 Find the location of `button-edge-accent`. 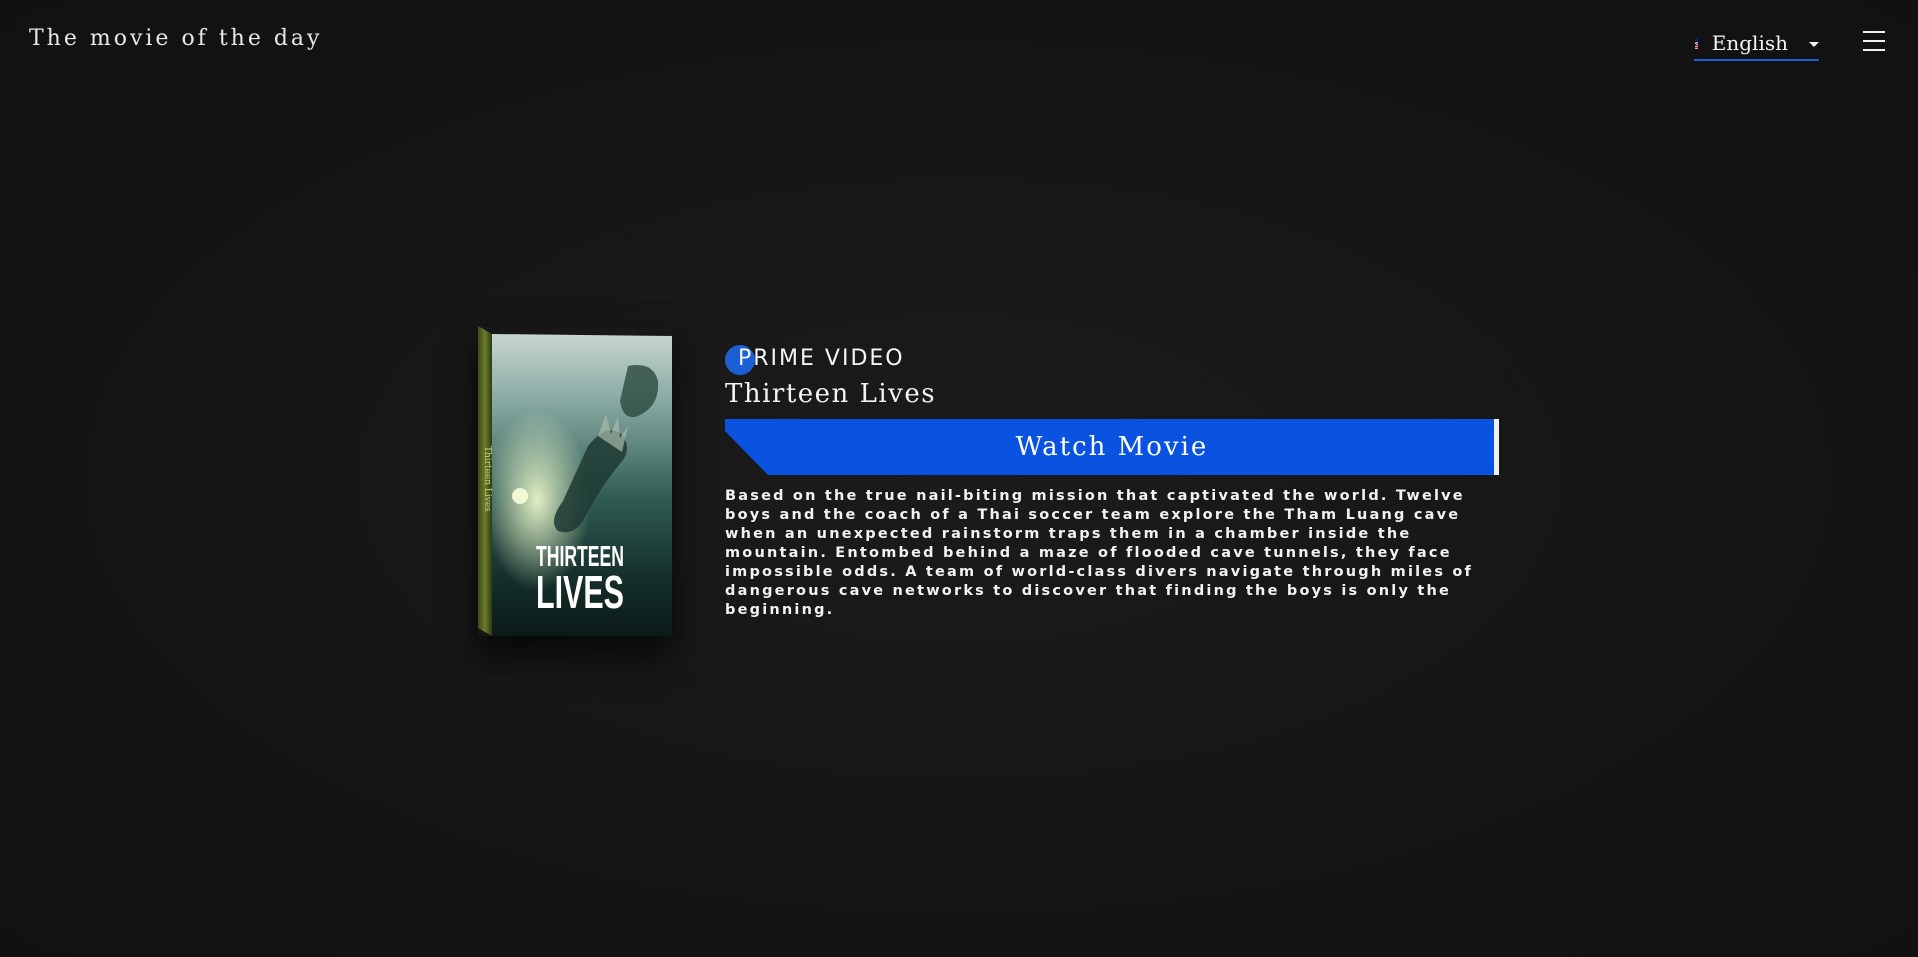

button-edge-accent is located at coordinates (1496, 447).